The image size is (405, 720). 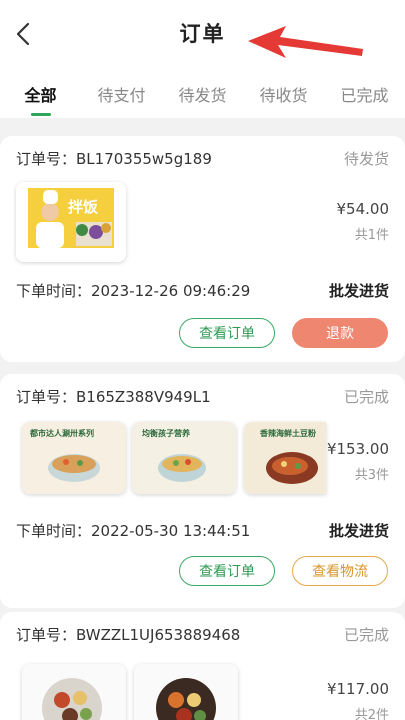 What do you see at coordinates (283, 91) in the screenshot?
I see `tab-pending-receipt: 待收货` at bounding box center [283, 91].